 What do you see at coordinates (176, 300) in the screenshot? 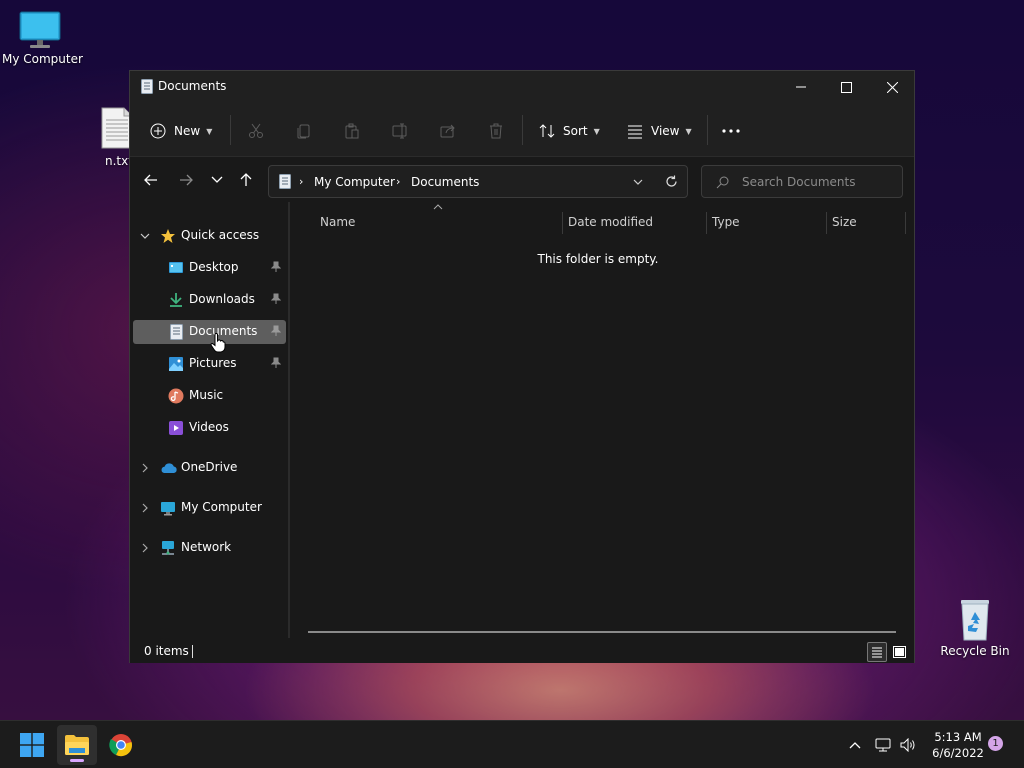
I see `download-icon` at bounding box center [176, 300].